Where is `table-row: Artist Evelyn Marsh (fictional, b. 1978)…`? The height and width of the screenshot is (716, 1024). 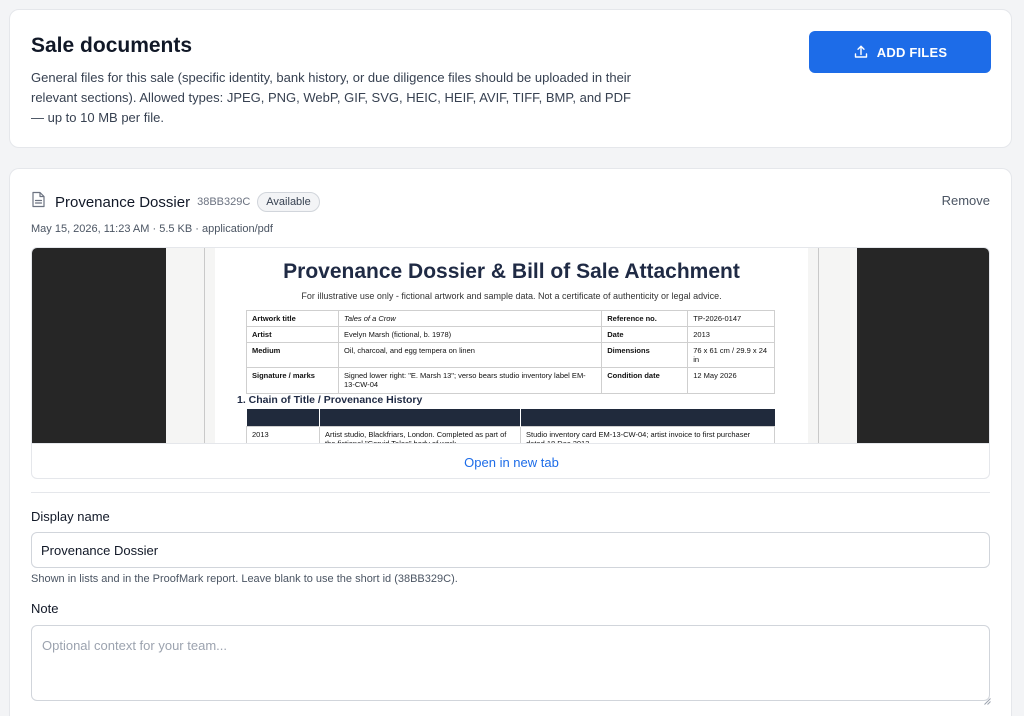
table-row: Artist Evelyn Marsh (fictional, b. 1978)… is located at coordinates (510, 334).